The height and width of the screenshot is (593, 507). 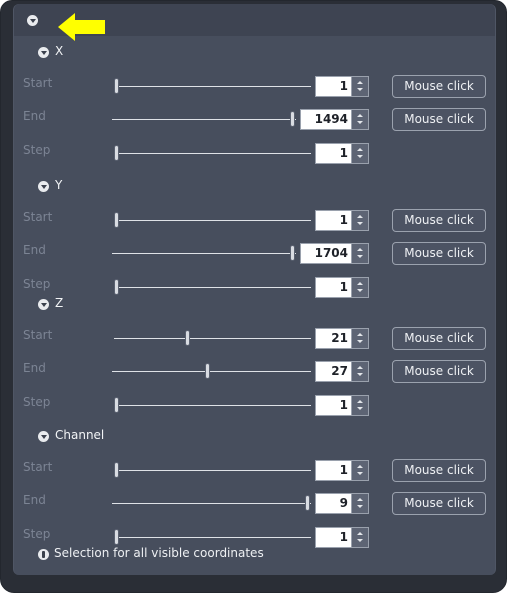 What do you see at coordinates (212, 405) in the screenshot?
I see `section-z-step-slider-track` at bounding box center [212, 405].